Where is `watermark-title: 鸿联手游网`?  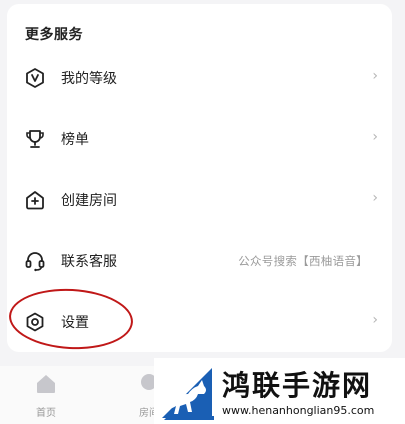
watermark-title: 鸿联手游网 is located at coordinates (297, 385).